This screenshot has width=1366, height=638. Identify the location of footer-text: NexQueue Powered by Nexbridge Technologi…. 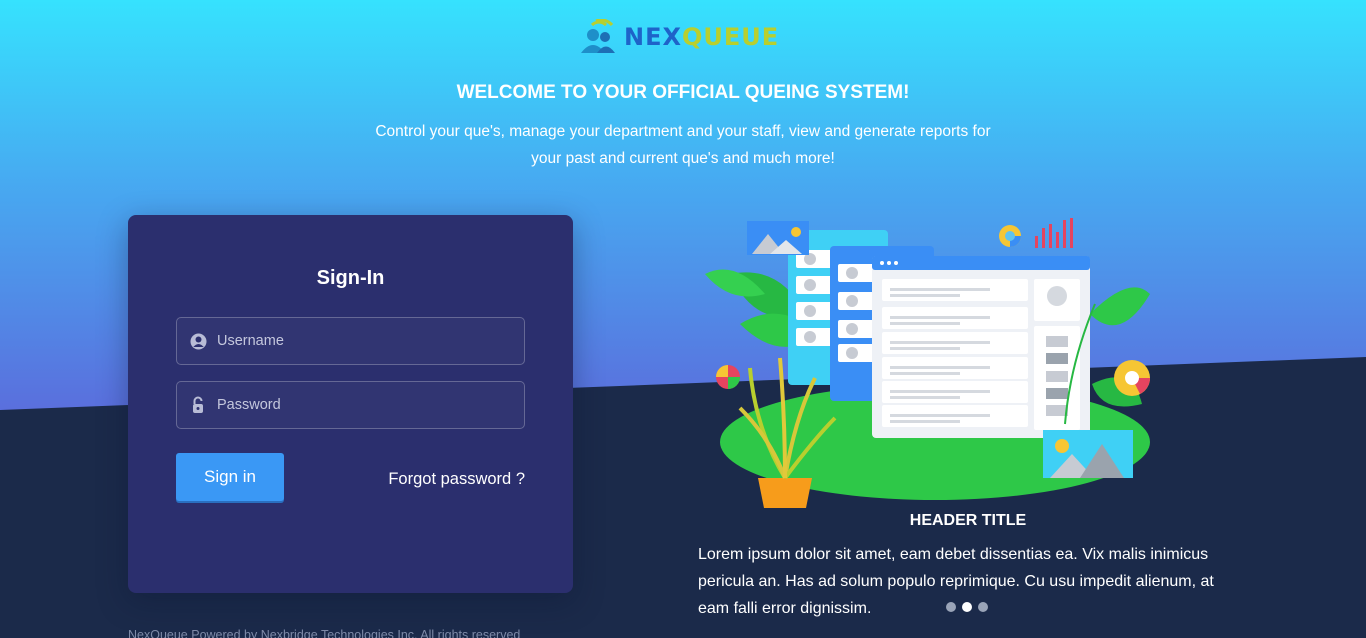
(324, 633).